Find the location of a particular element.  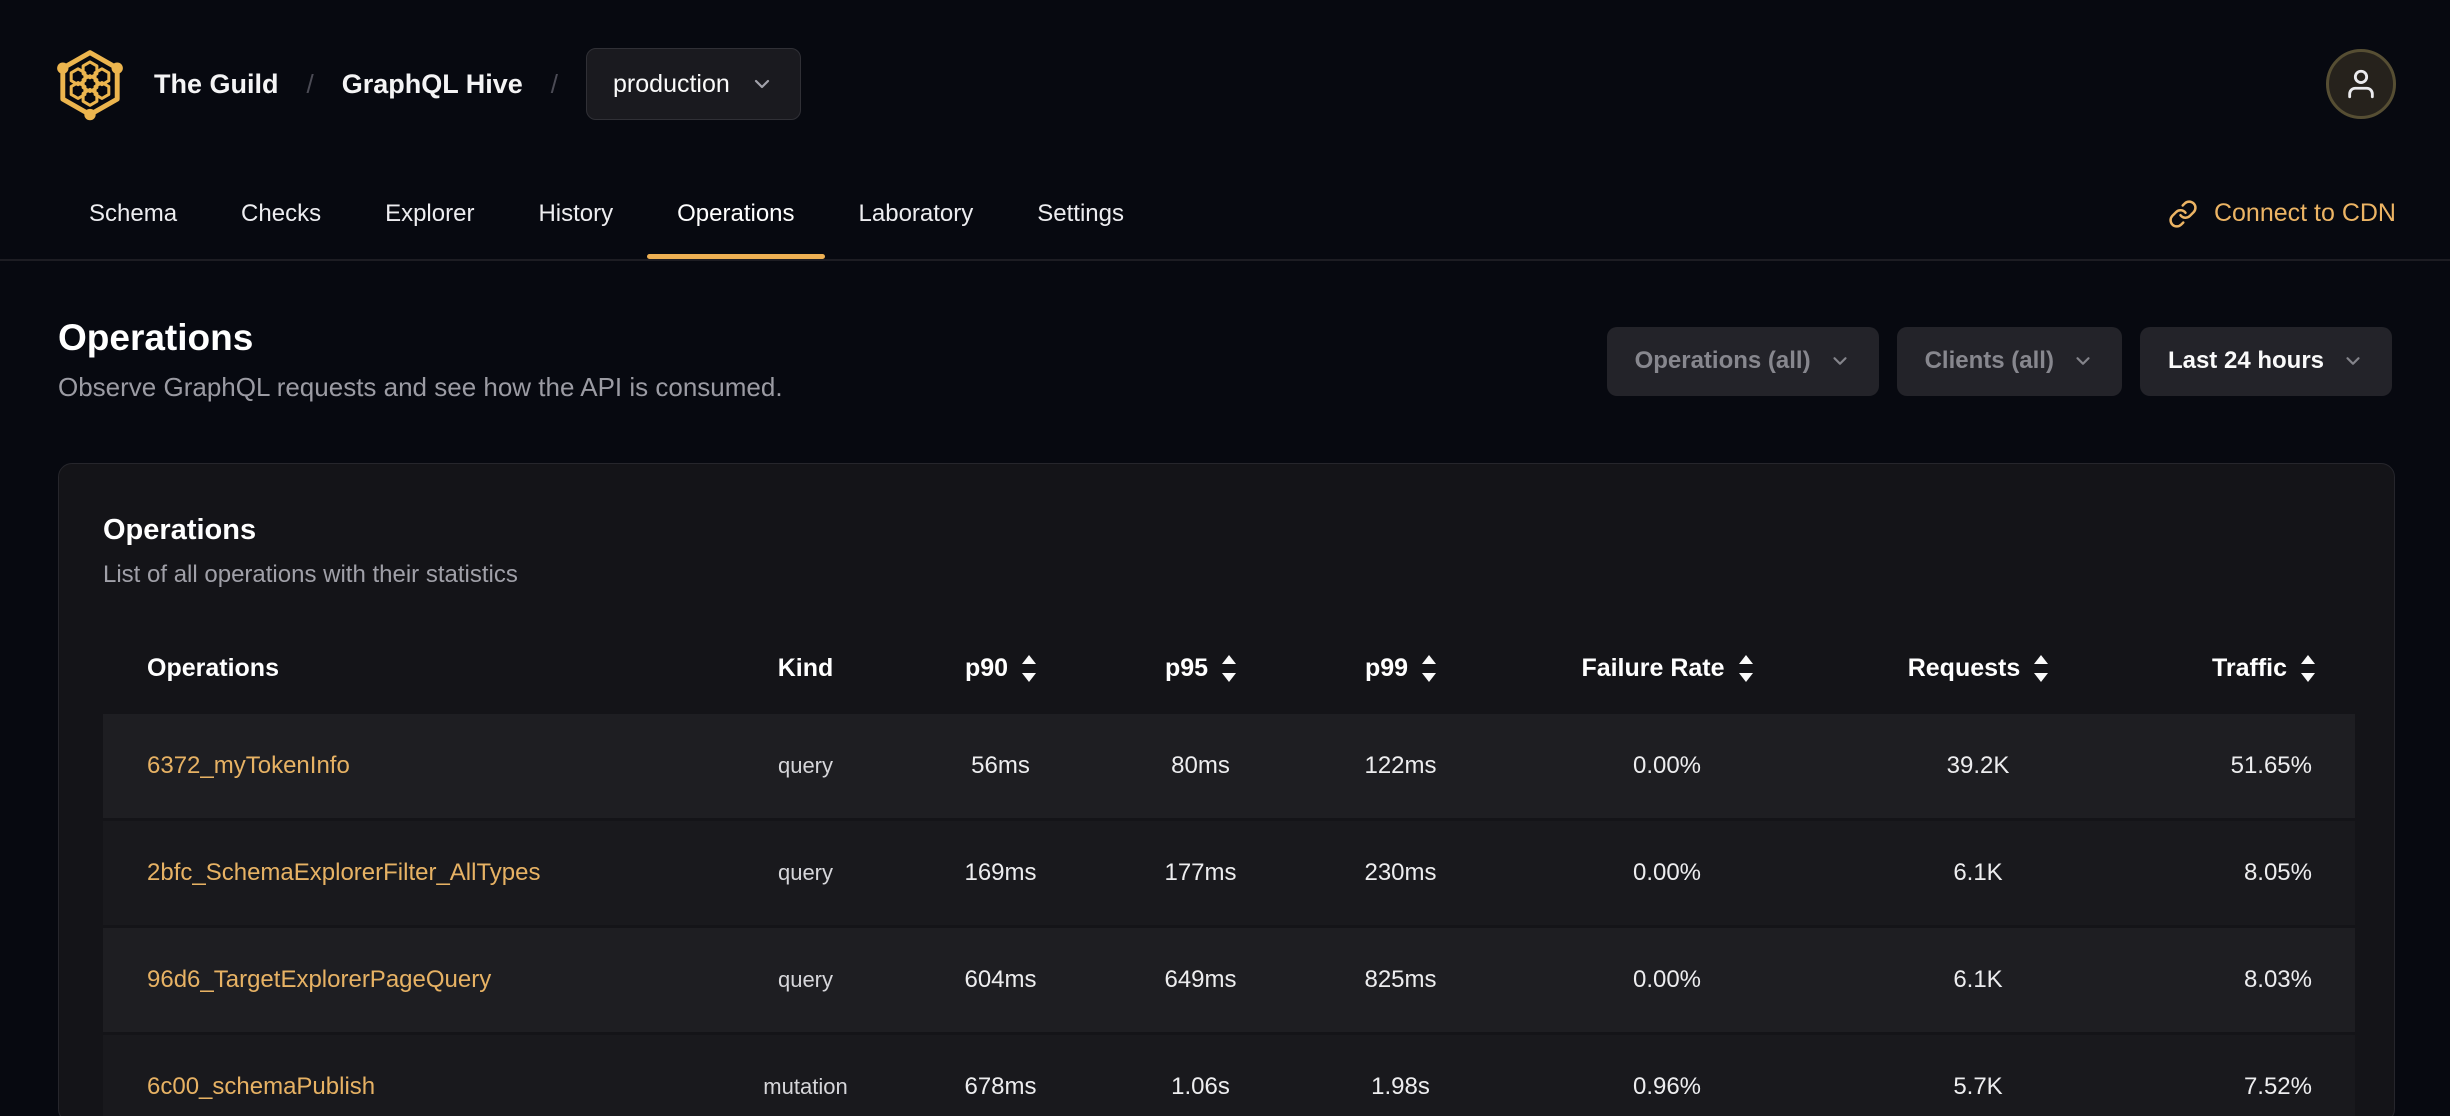

p95-cell: 1.06s is located at coordinates (1200, 1075).